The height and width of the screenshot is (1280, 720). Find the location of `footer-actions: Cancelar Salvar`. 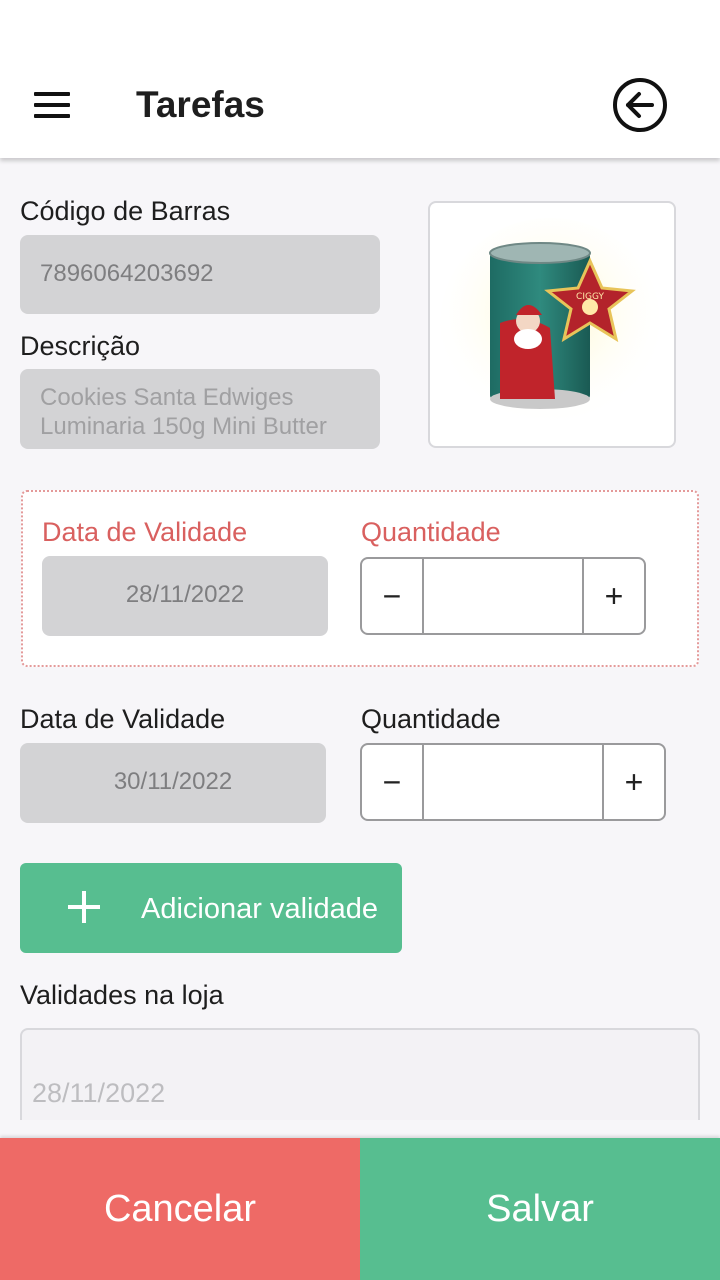

footer-actions: Cancelar Salvar is located at coordinates (360, 1209).